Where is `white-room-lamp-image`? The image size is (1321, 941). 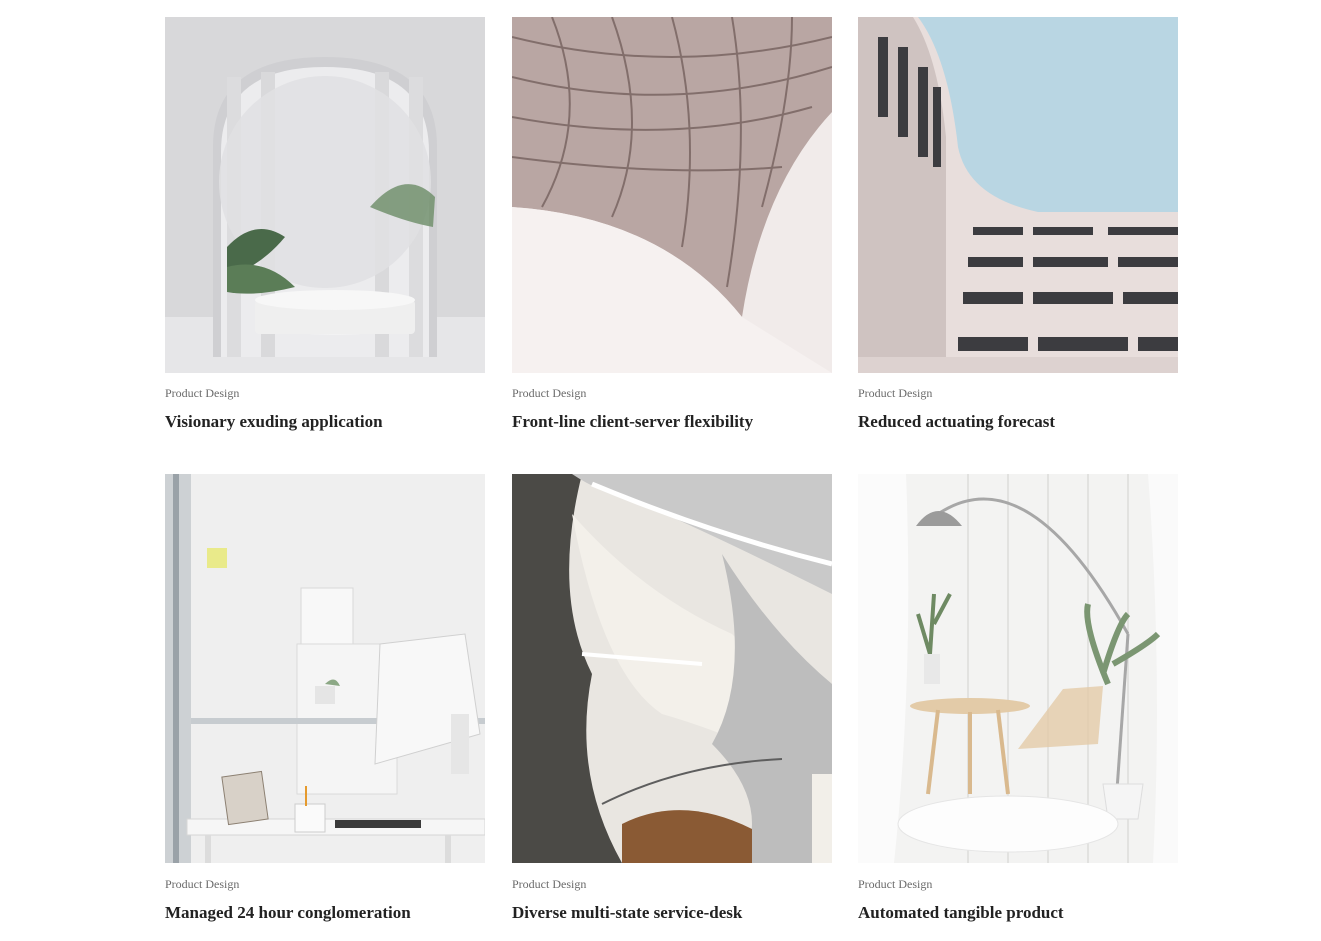
white-room-lamp-image is located at coordinates (1018, 668).